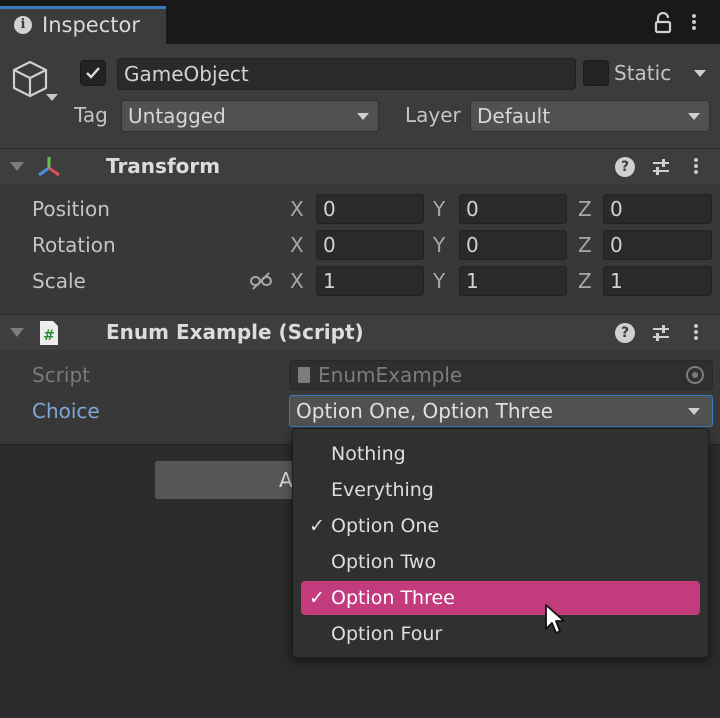 Image resolution: width=720 pixels, height=718 pixels. I want to click on option-label: Option Two, so click(384, 562).